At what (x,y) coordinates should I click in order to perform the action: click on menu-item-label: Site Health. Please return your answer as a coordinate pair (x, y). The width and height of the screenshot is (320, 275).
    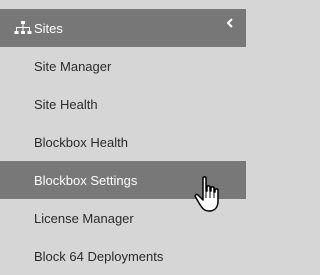
    Looking at the image, I should click on (66, 104).